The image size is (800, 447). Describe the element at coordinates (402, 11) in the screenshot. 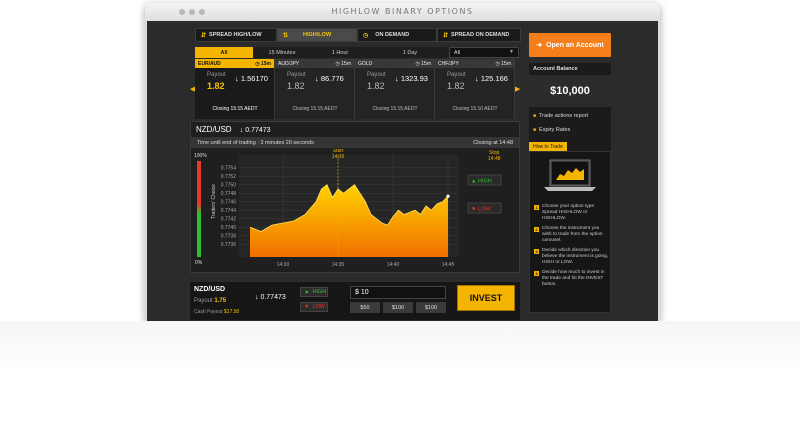

I see `window-title: HIGHLOW BINARY OPTIONS` at that location.